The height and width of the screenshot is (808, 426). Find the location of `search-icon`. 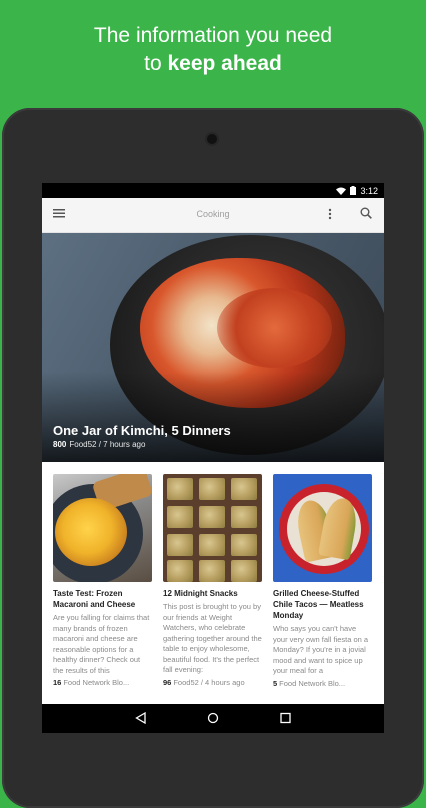

search-icon is located at coordinates (366, 213).